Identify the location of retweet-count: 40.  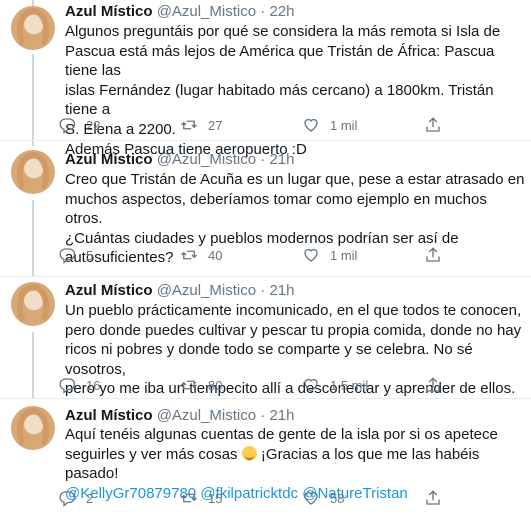
(215, 255).